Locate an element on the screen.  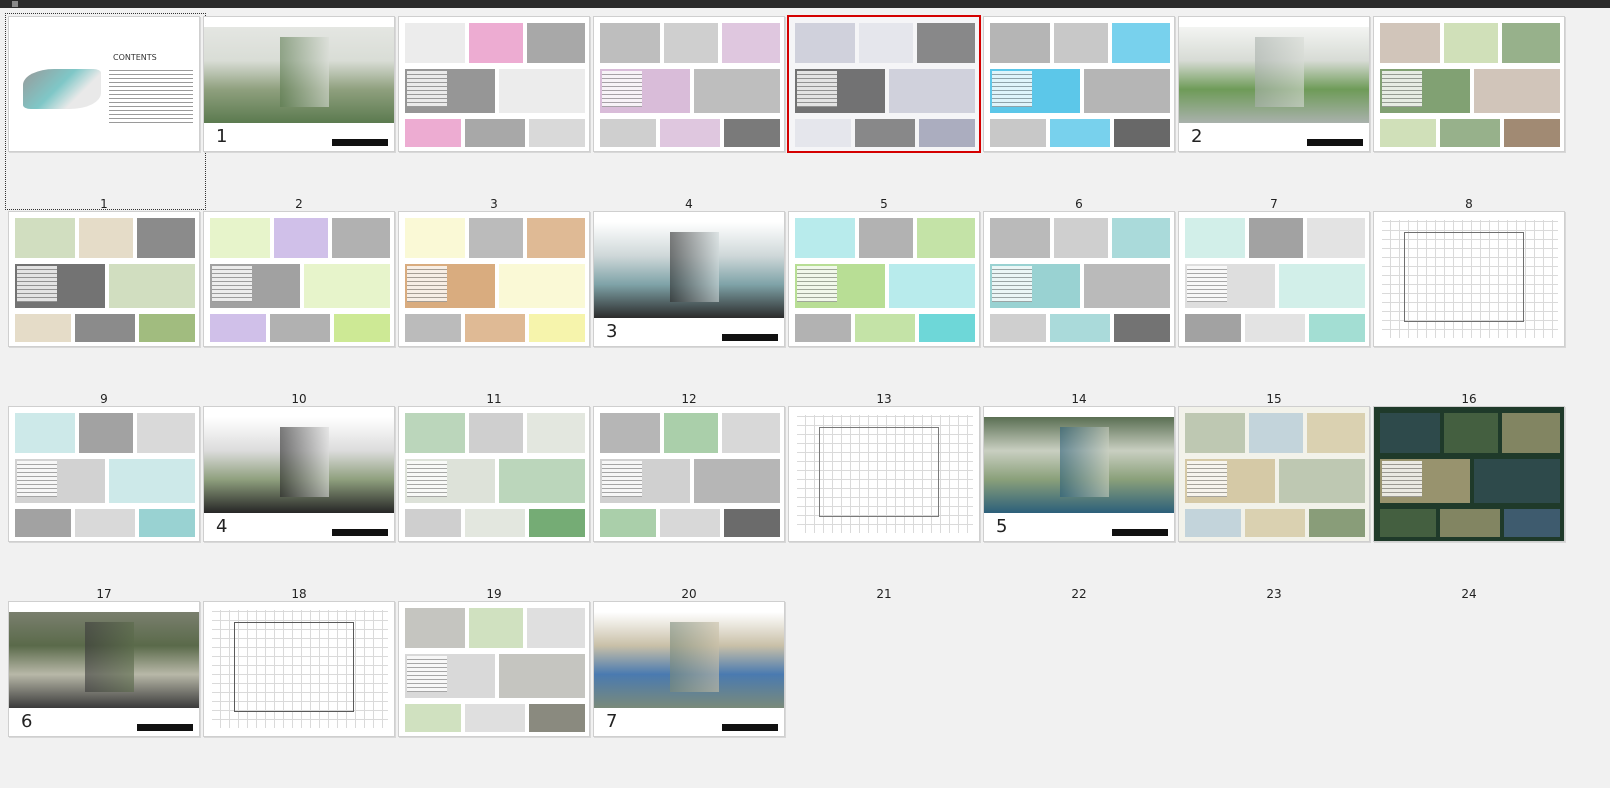
page-slot: 6 is located at coordinates (100, 690).